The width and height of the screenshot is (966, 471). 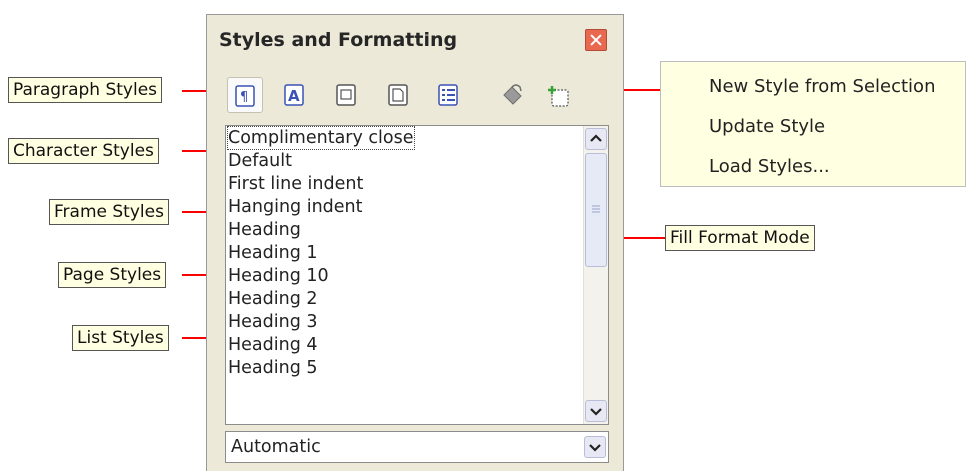 What do you see at coordinates (120, 338) in the screenshot?
I see `callout-list-styles: List Styles` at bounding box center [120, 338].